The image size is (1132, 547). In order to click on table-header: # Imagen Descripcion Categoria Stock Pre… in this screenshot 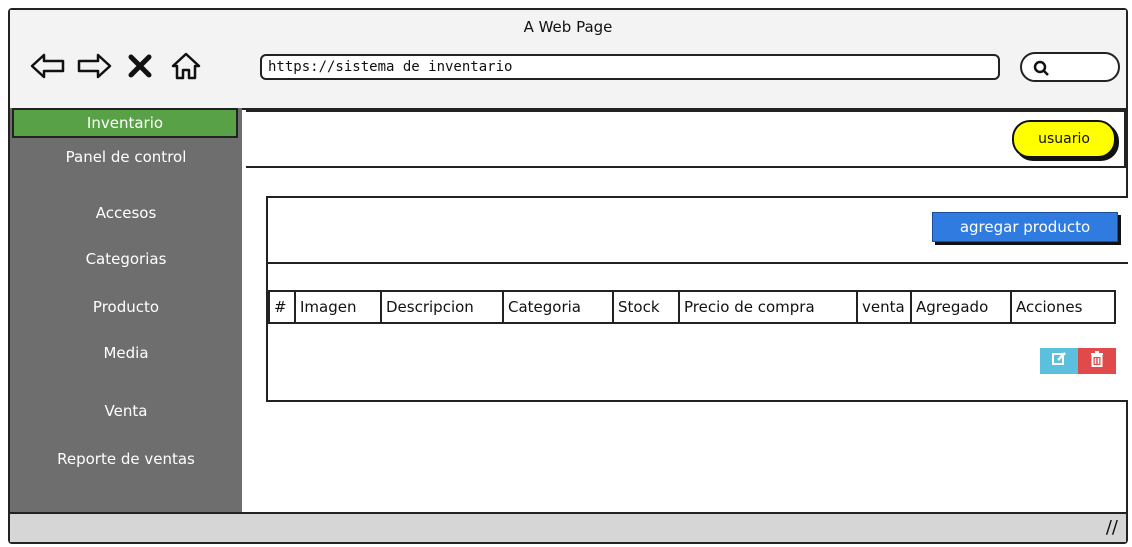, I will do `click(692, 307)`.